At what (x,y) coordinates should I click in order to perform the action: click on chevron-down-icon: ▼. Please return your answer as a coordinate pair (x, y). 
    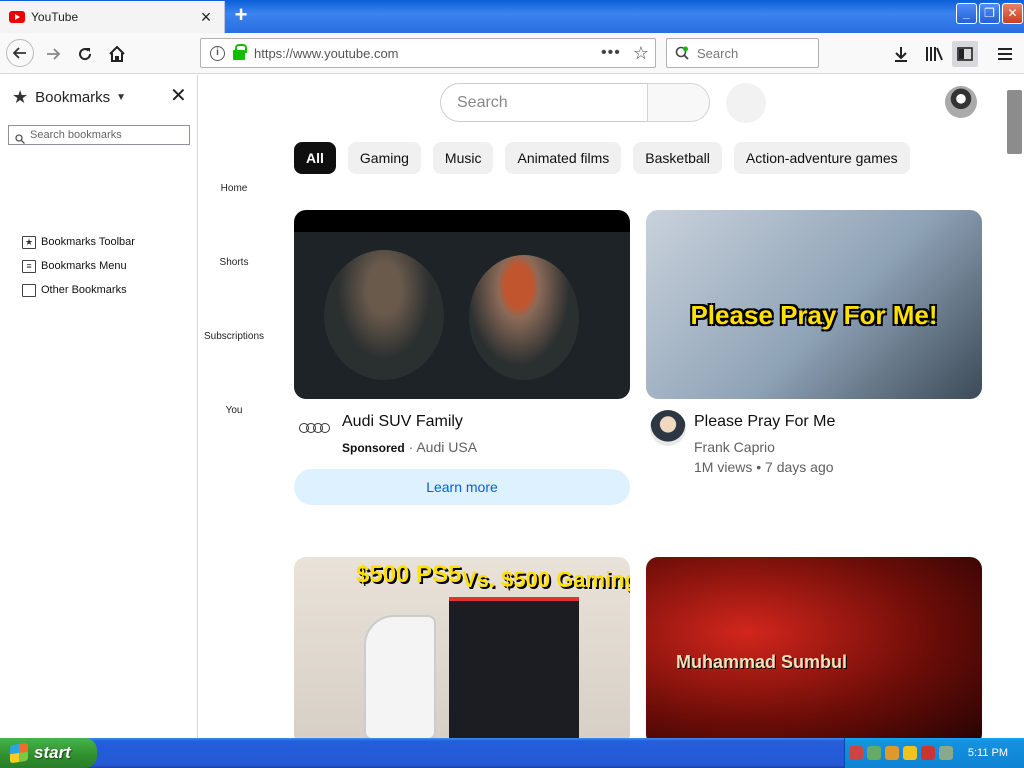
    Looking at the image, I should click on (121, 97).